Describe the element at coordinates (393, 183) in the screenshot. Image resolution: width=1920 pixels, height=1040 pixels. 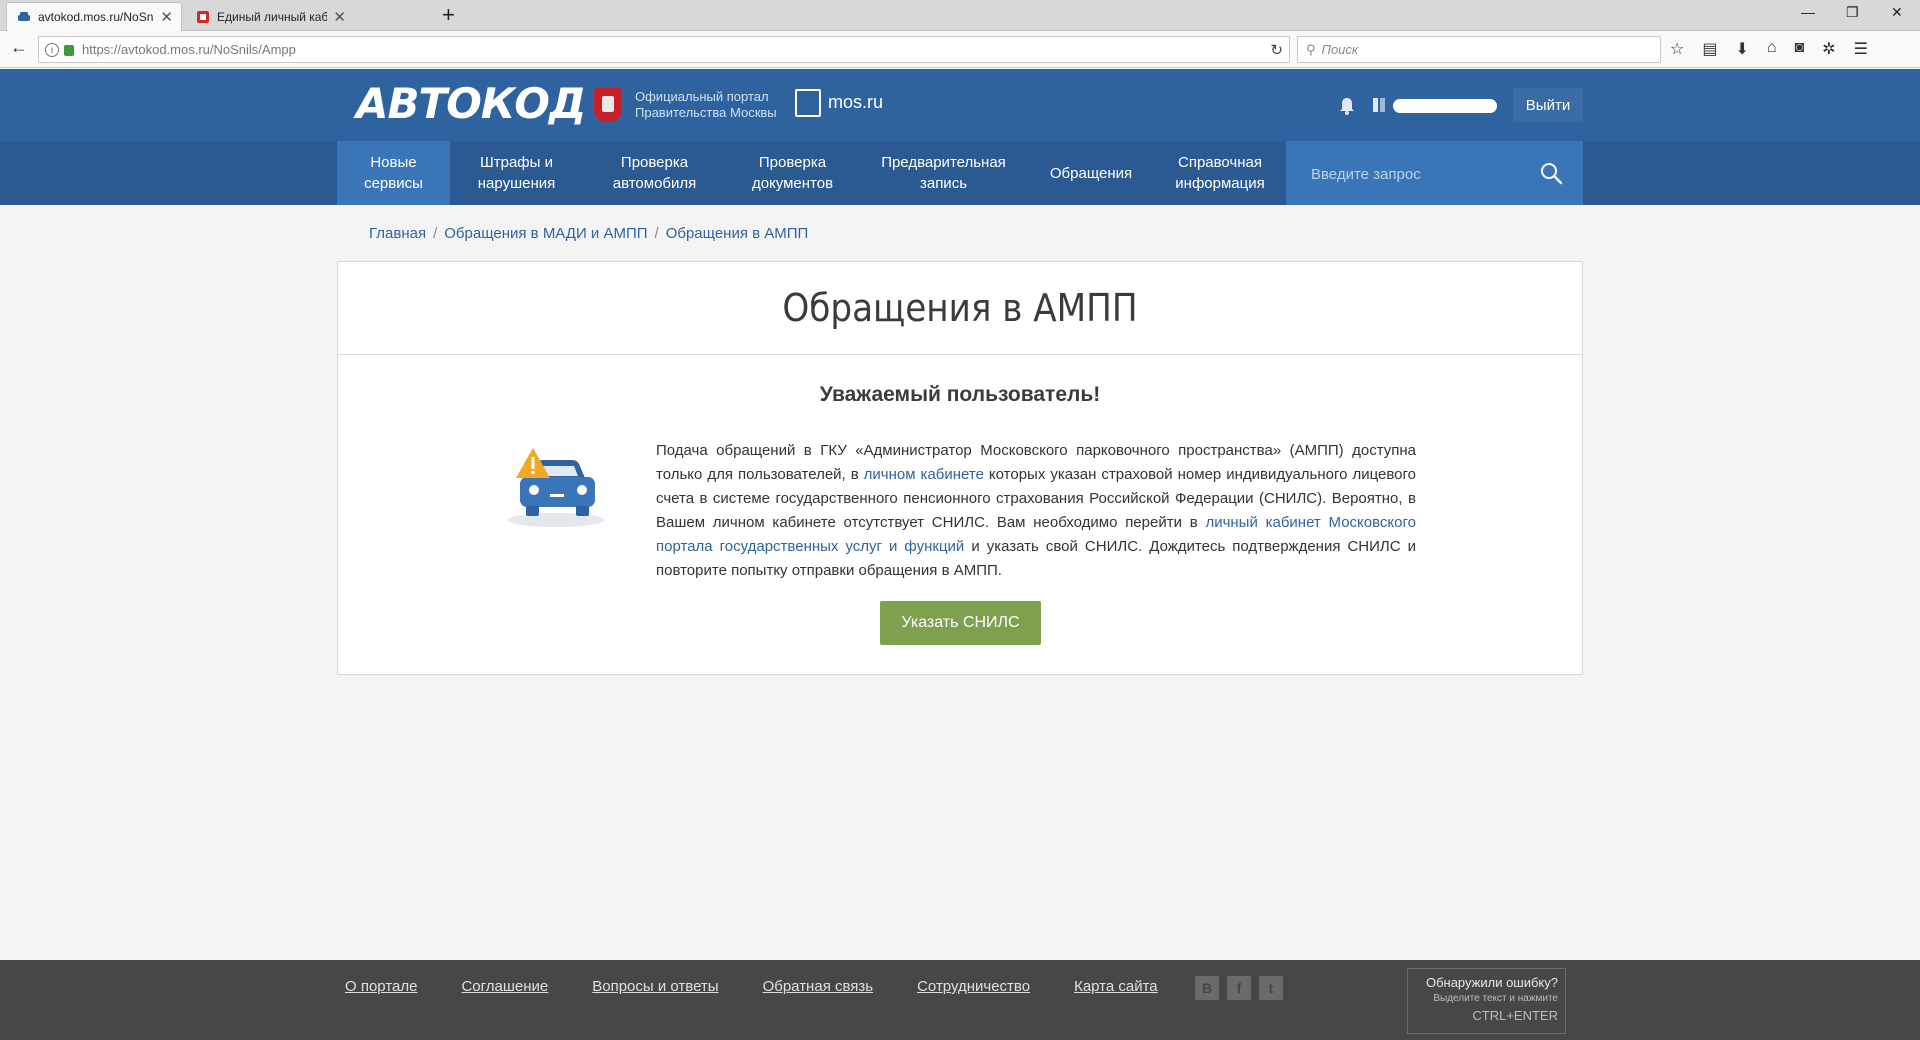
I see `nav-label: сервисы` at that location.